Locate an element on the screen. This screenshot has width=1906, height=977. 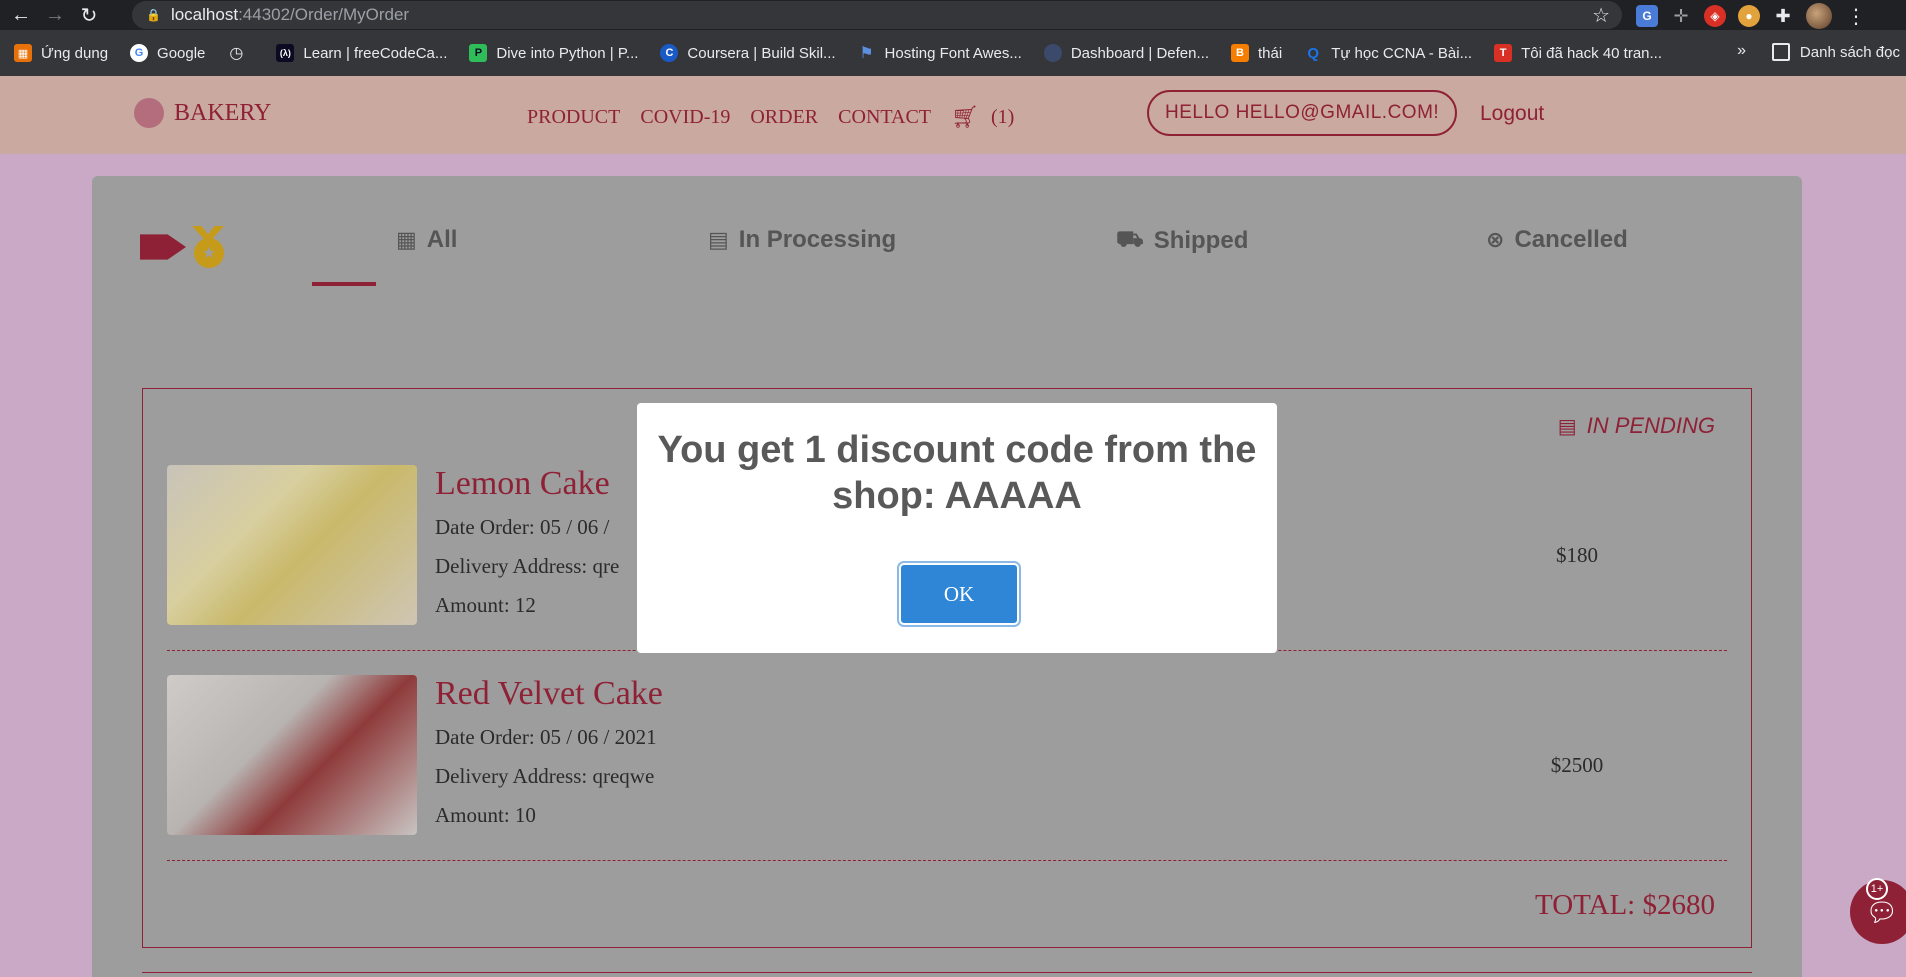
item-amount: Amount: 10 is located at coordinates (485, 815).